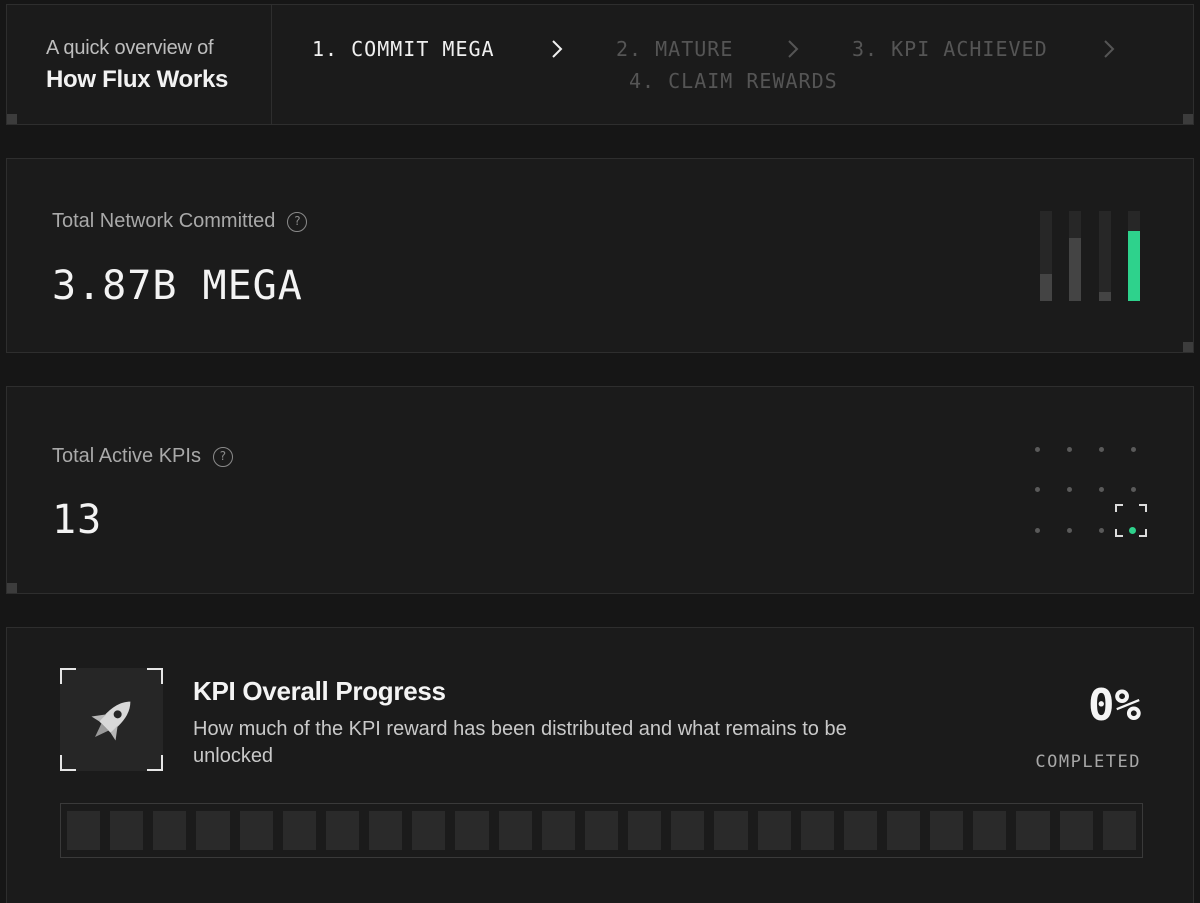 The width and height of the screenshot is (1200, 903). What do you see at coordinates (733, 81) in the screenshot?
I see `step-claim-rewards: 4. CLAIM REWARDS` at bounding box center [733, 81].